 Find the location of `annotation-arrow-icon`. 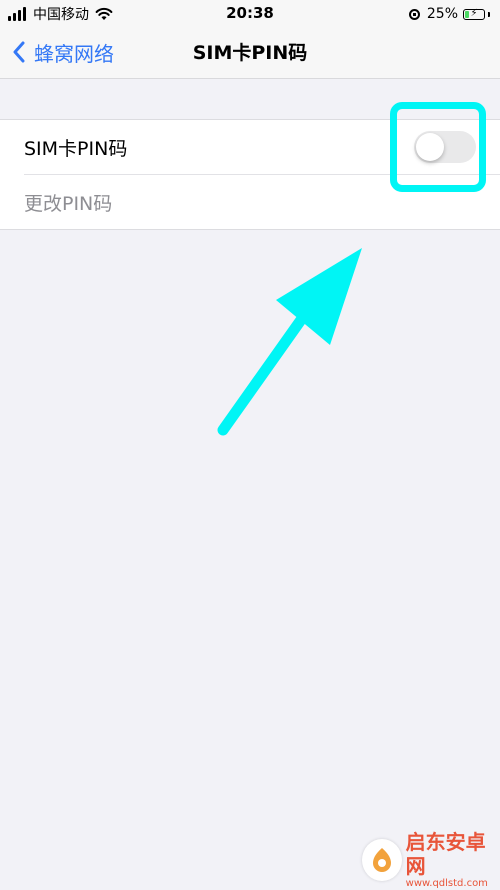

annotation-arrow-icon is located at coordinates (289, 342).